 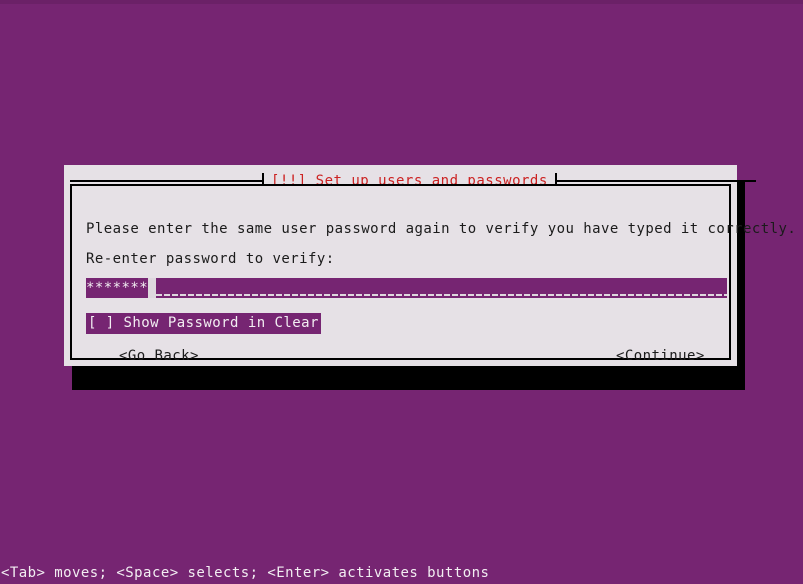 What do you see at coordinates (166, 181) in the screenshot?
I see `title-rule-left` at bounding box center [166, 181].